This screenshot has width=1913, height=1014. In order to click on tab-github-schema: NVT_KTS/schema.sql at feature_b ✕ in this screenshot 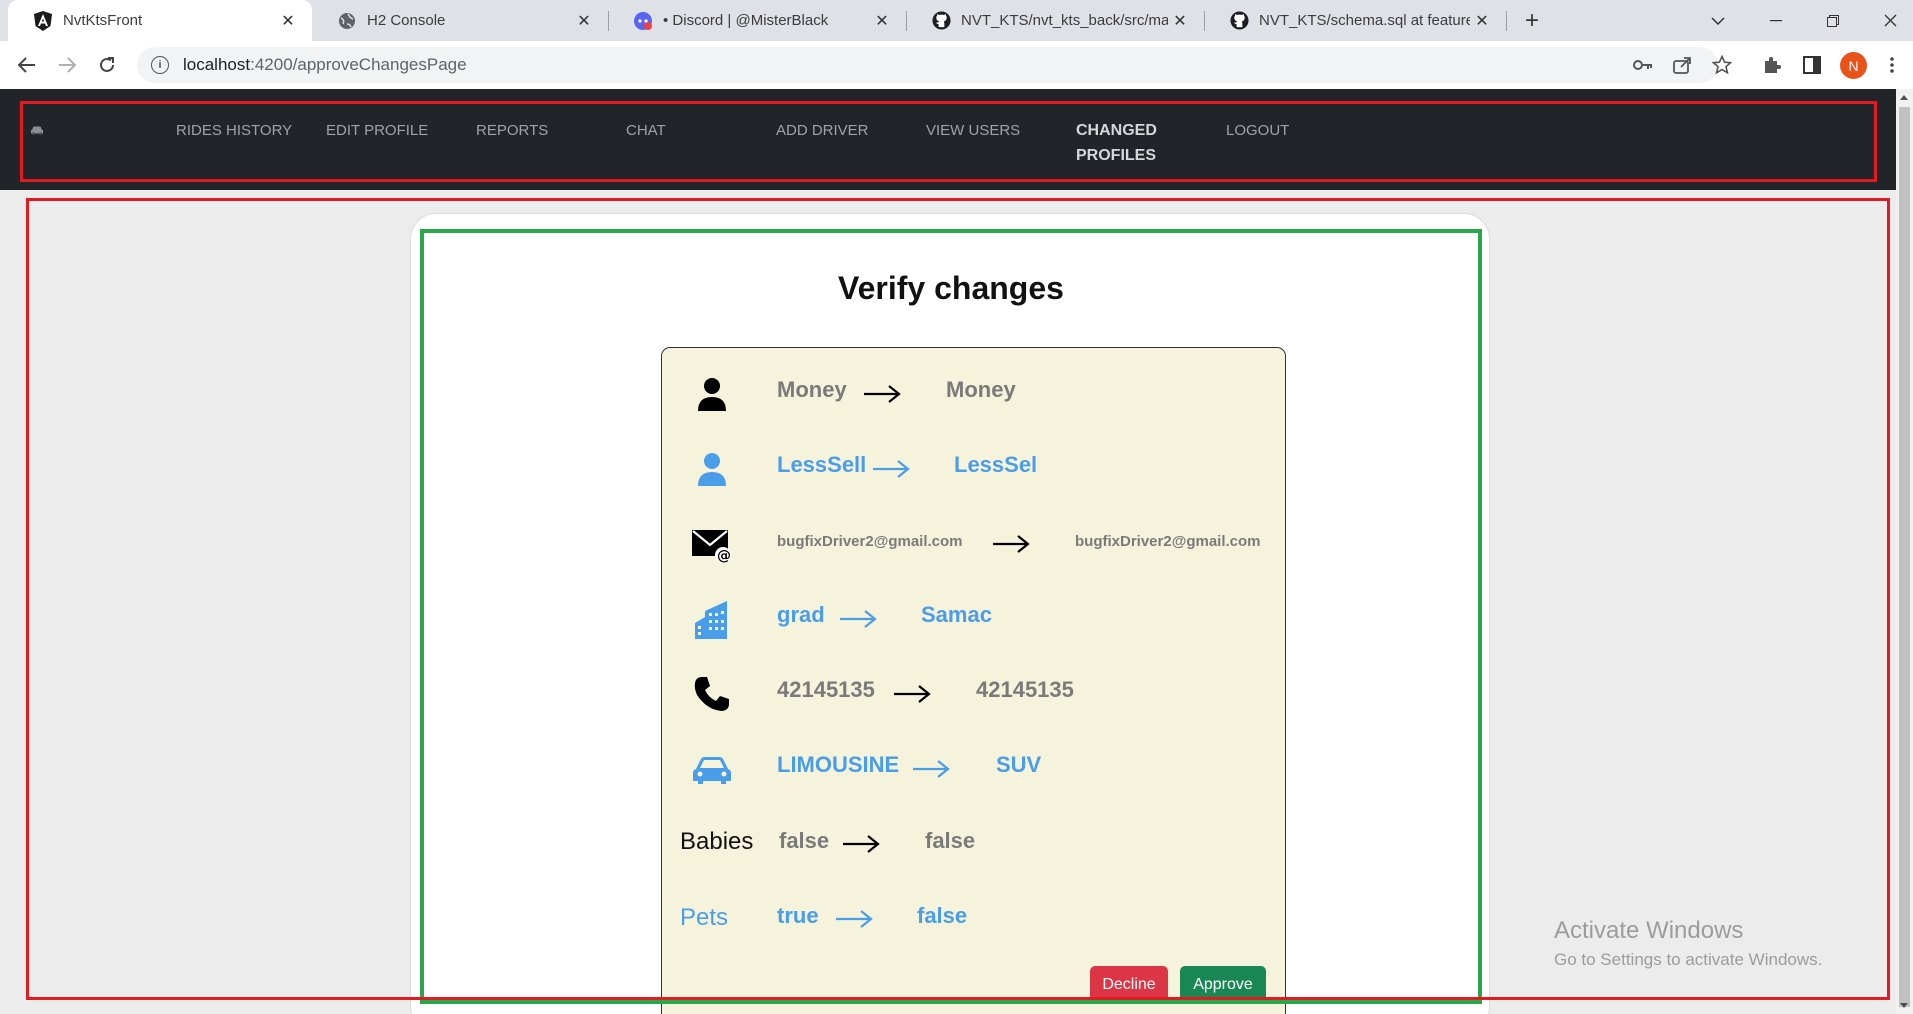, I will do `click(1355, 20)`.